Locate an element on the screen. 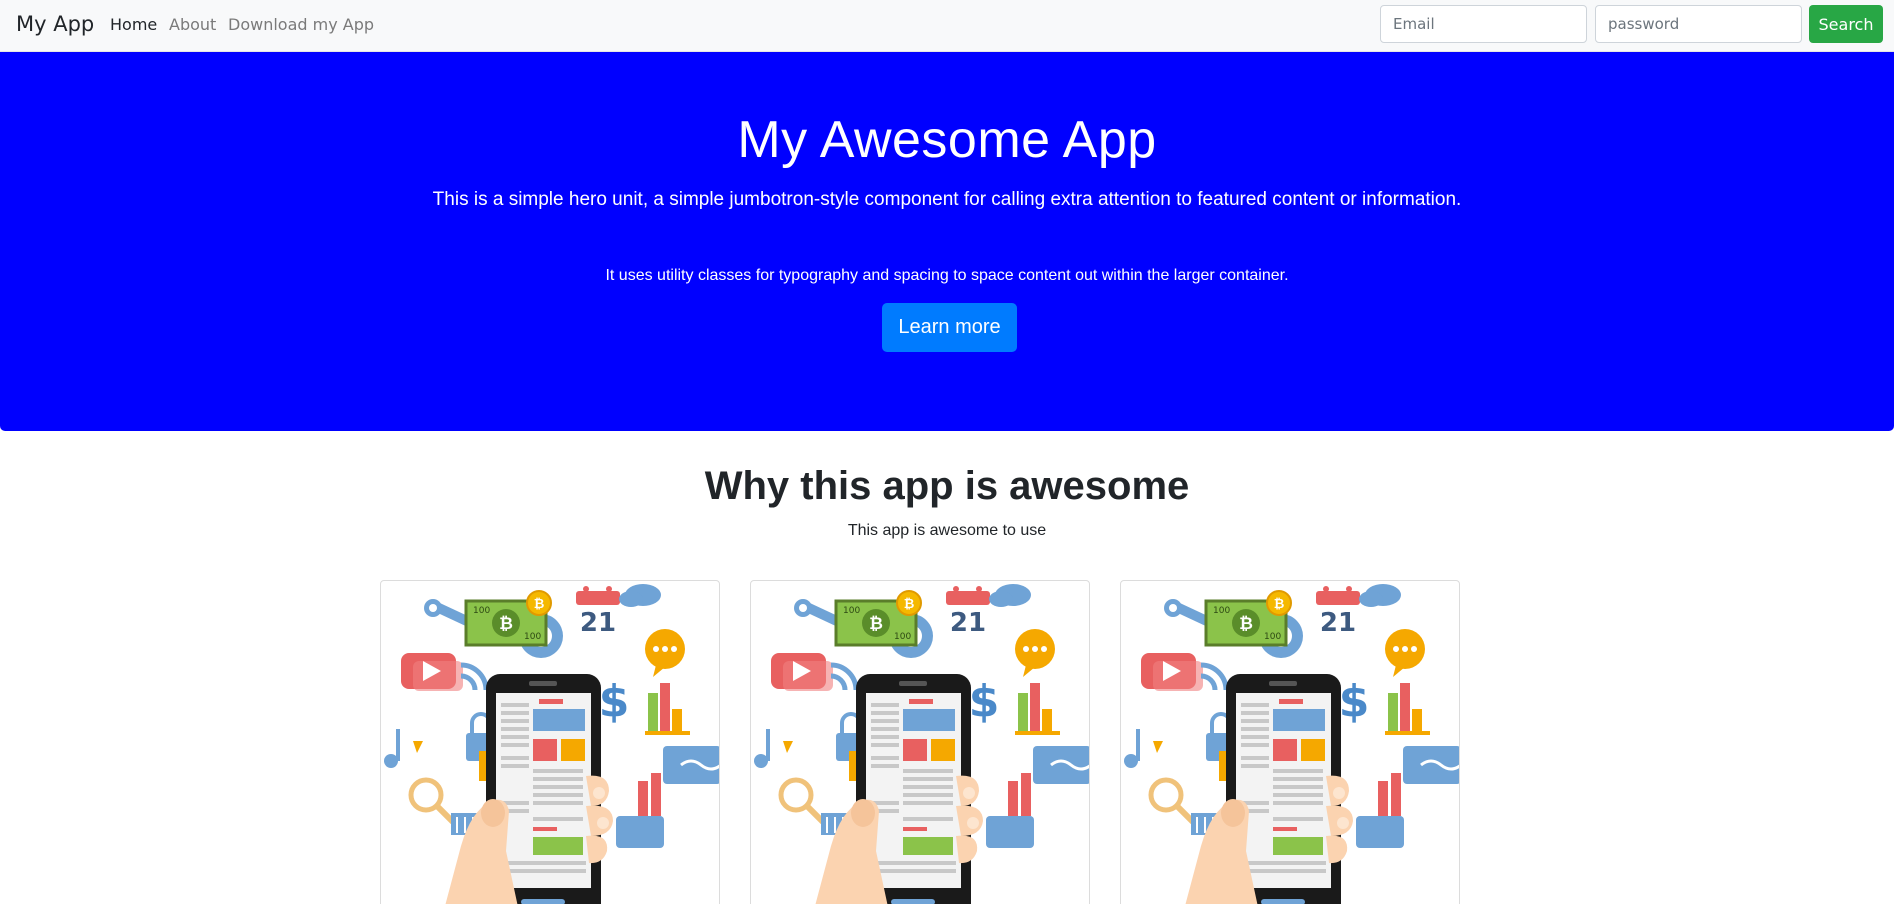  feature-card-3: ₿ 100 100 ₿ 21 $ is located at coordinates (1290, 742).